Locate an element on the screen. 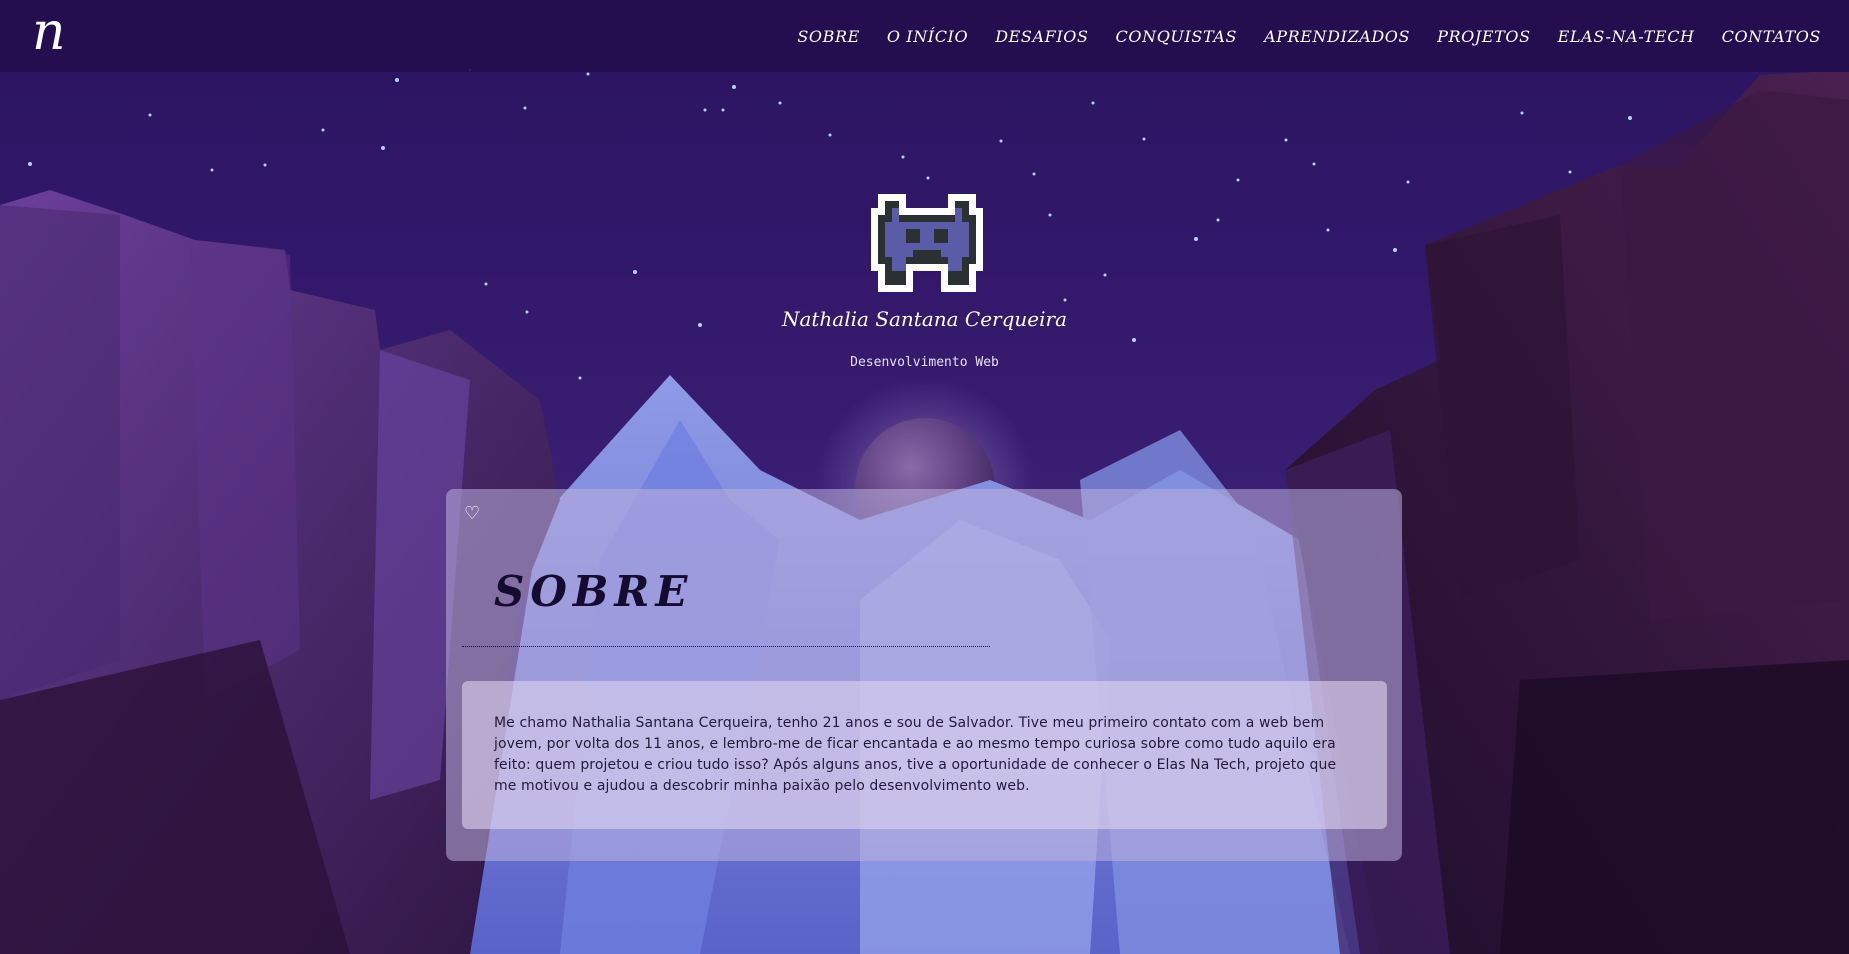 The width and height of the screenshot is (1849, 954). nav-item-projetos: PROJETOS is located at coordinates (1484, 36).